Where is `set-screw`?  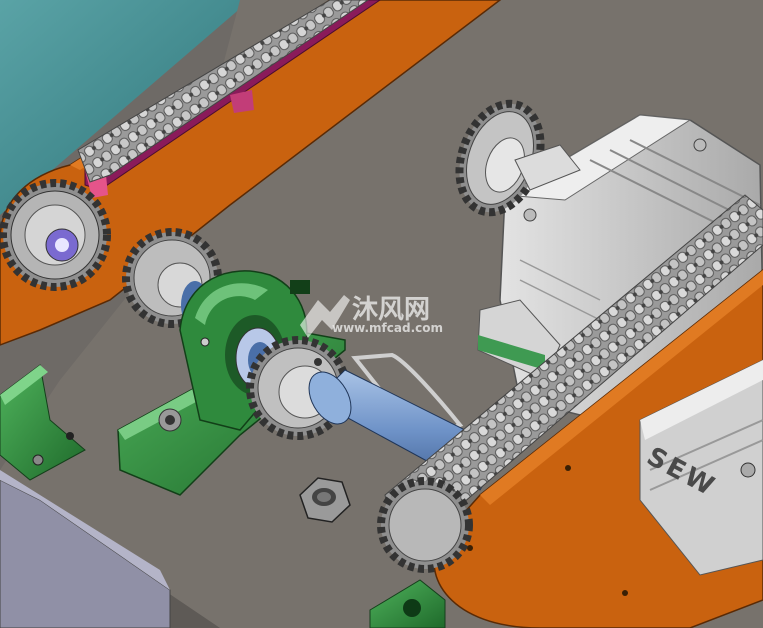 set-screw is located at coordinates (318, 362).